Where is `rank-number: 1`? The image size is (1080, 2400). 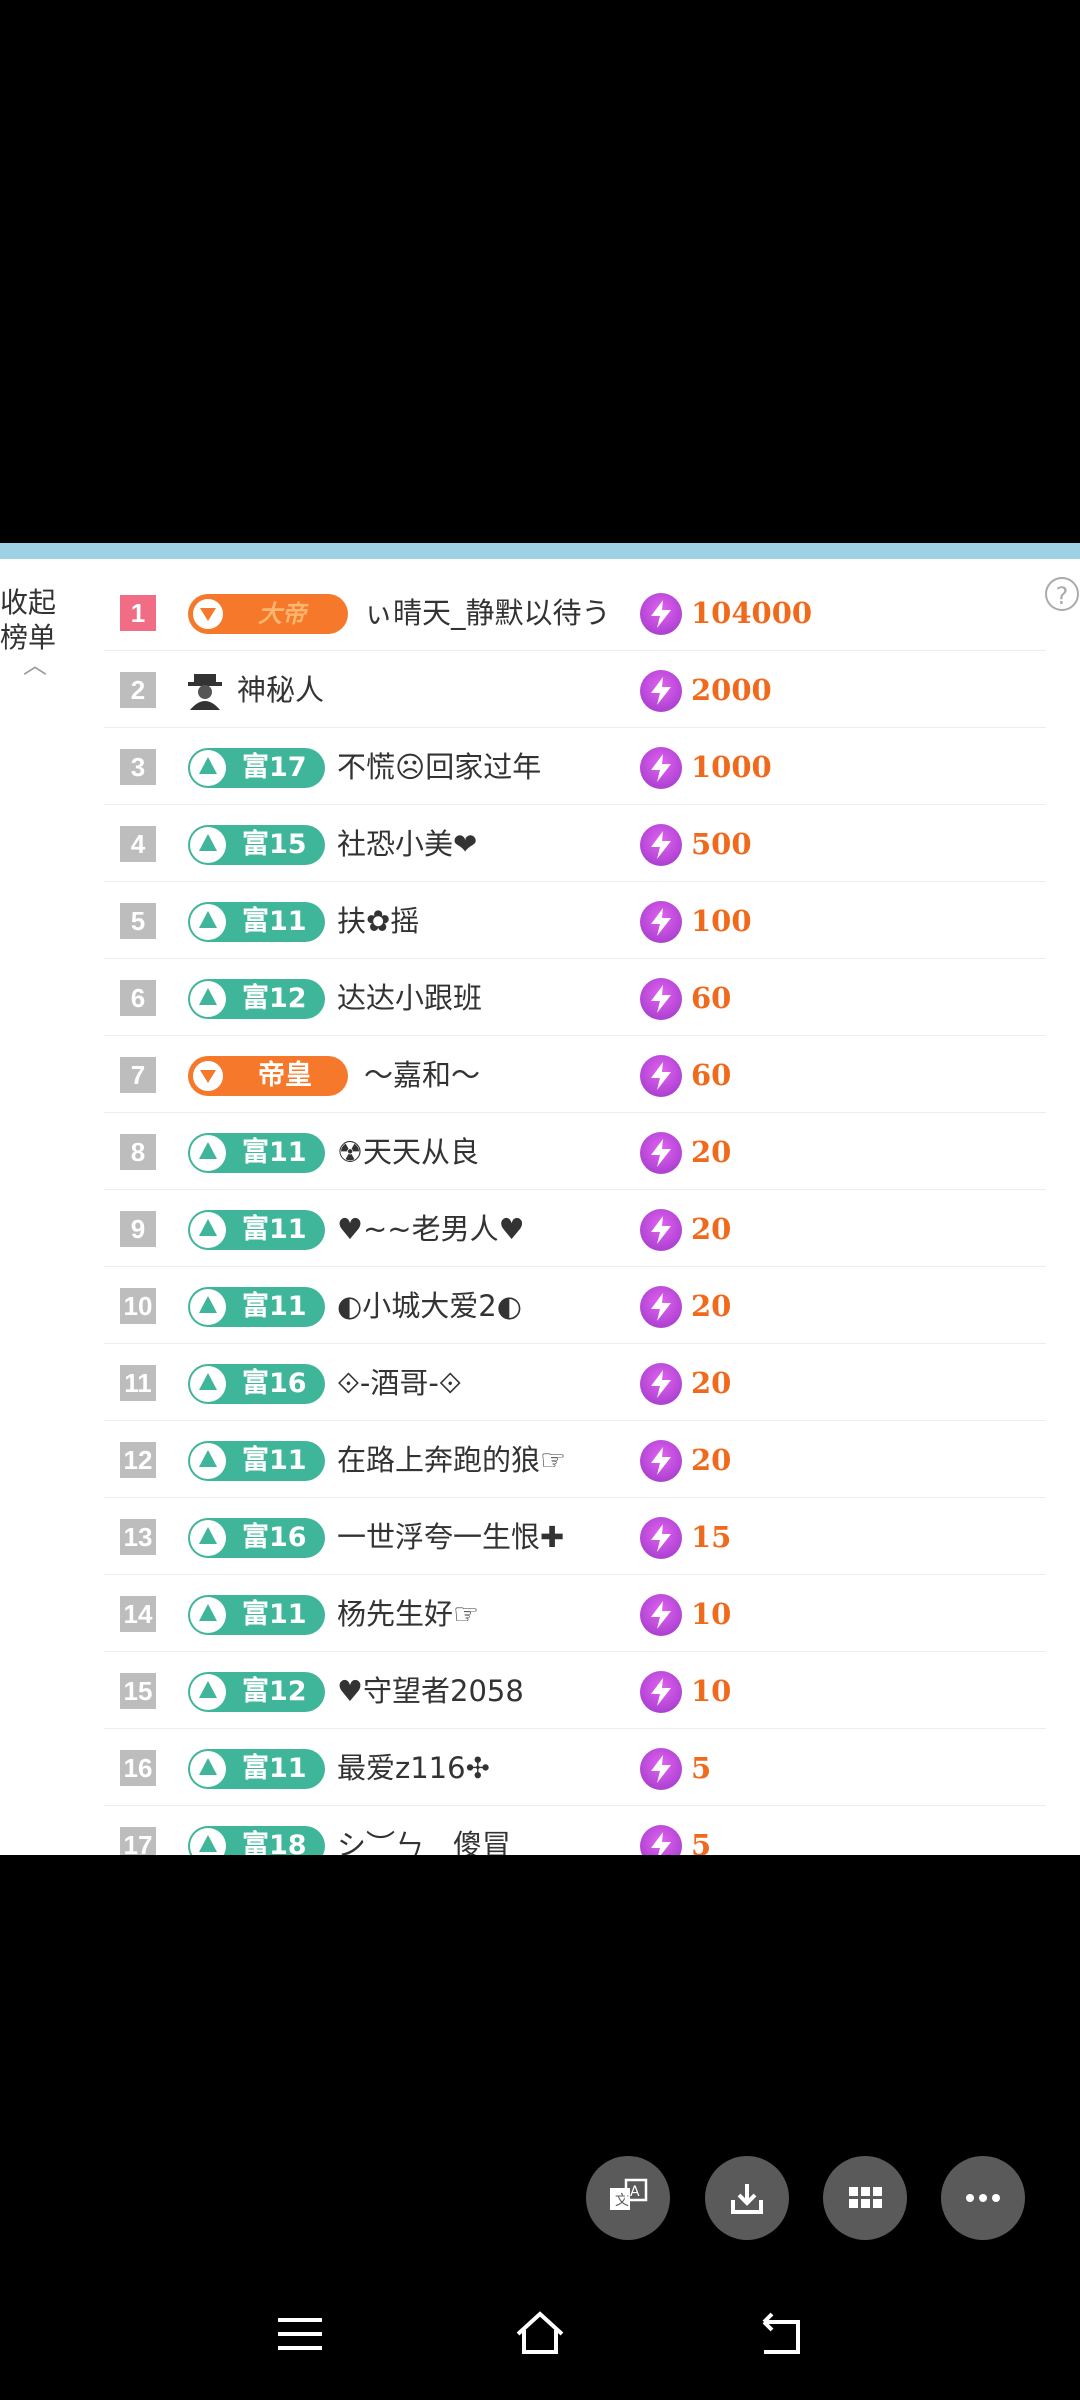 rank-number: 1 is located at coordinates (138, 613).